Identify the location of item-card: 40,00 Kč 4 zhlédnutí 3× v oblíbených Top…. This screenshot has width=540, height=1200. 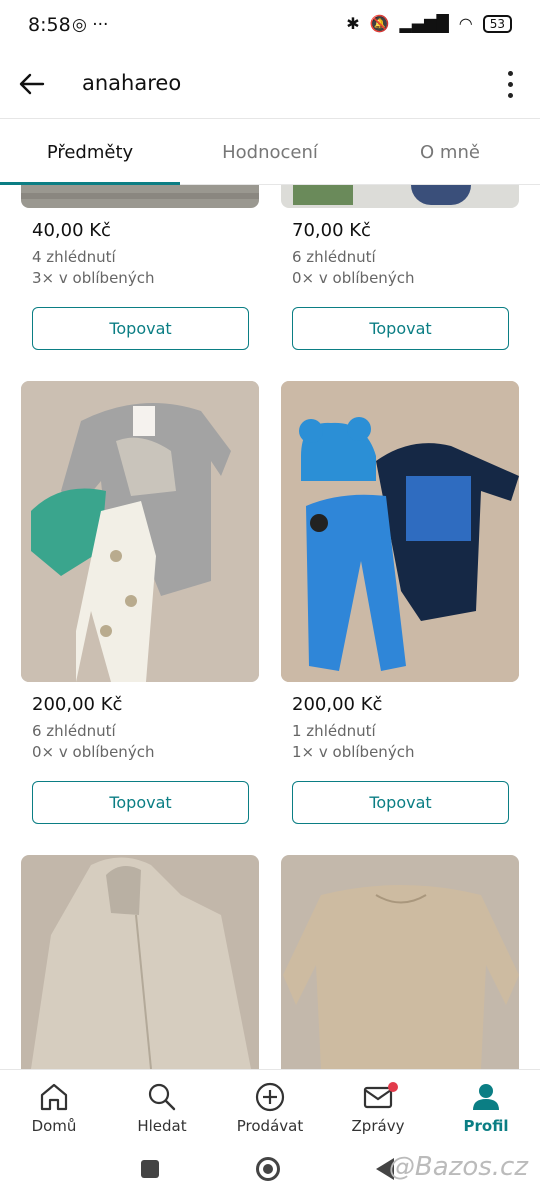
(140, 267).